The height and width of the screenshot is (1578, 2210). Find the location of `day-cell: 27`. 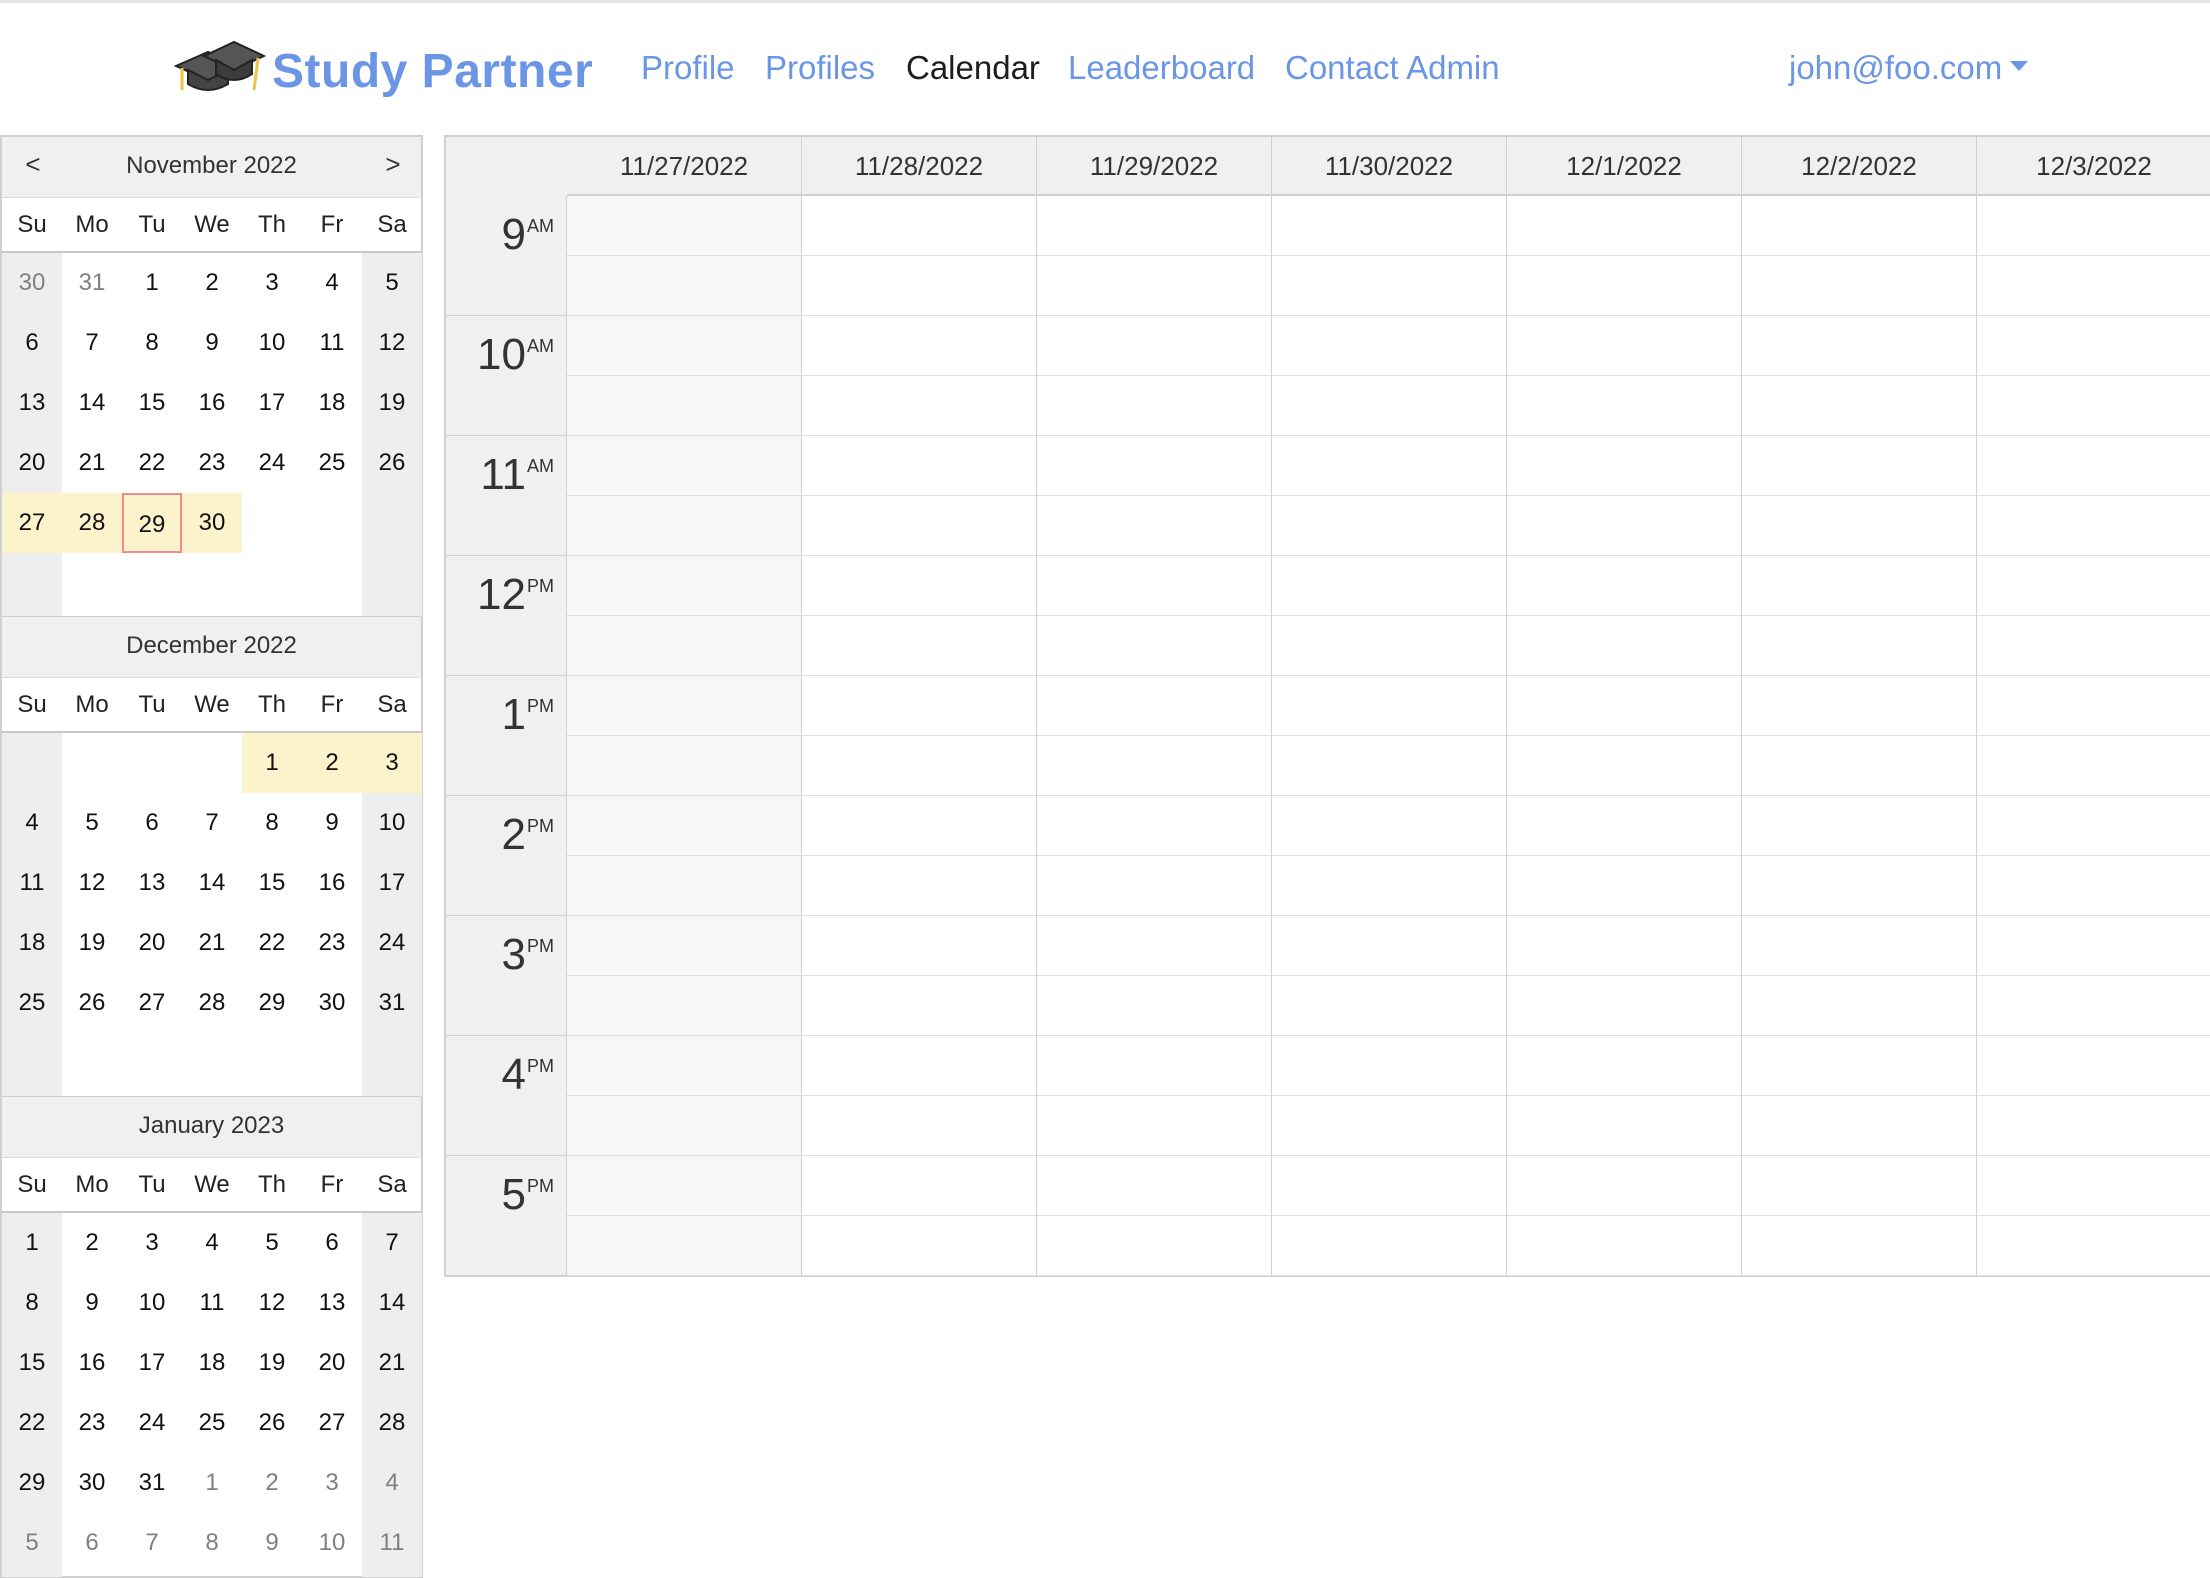

day-cell: 27 is located at coordinates (32, 523).